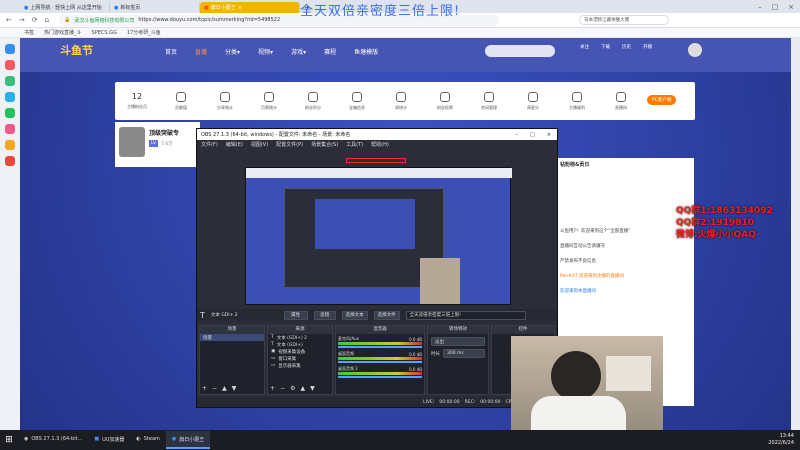 This screenshot has height=450, width=800. Describe the element at coordinates (605, 47) in the screenshot. I see `download-link: 下载` at that location.